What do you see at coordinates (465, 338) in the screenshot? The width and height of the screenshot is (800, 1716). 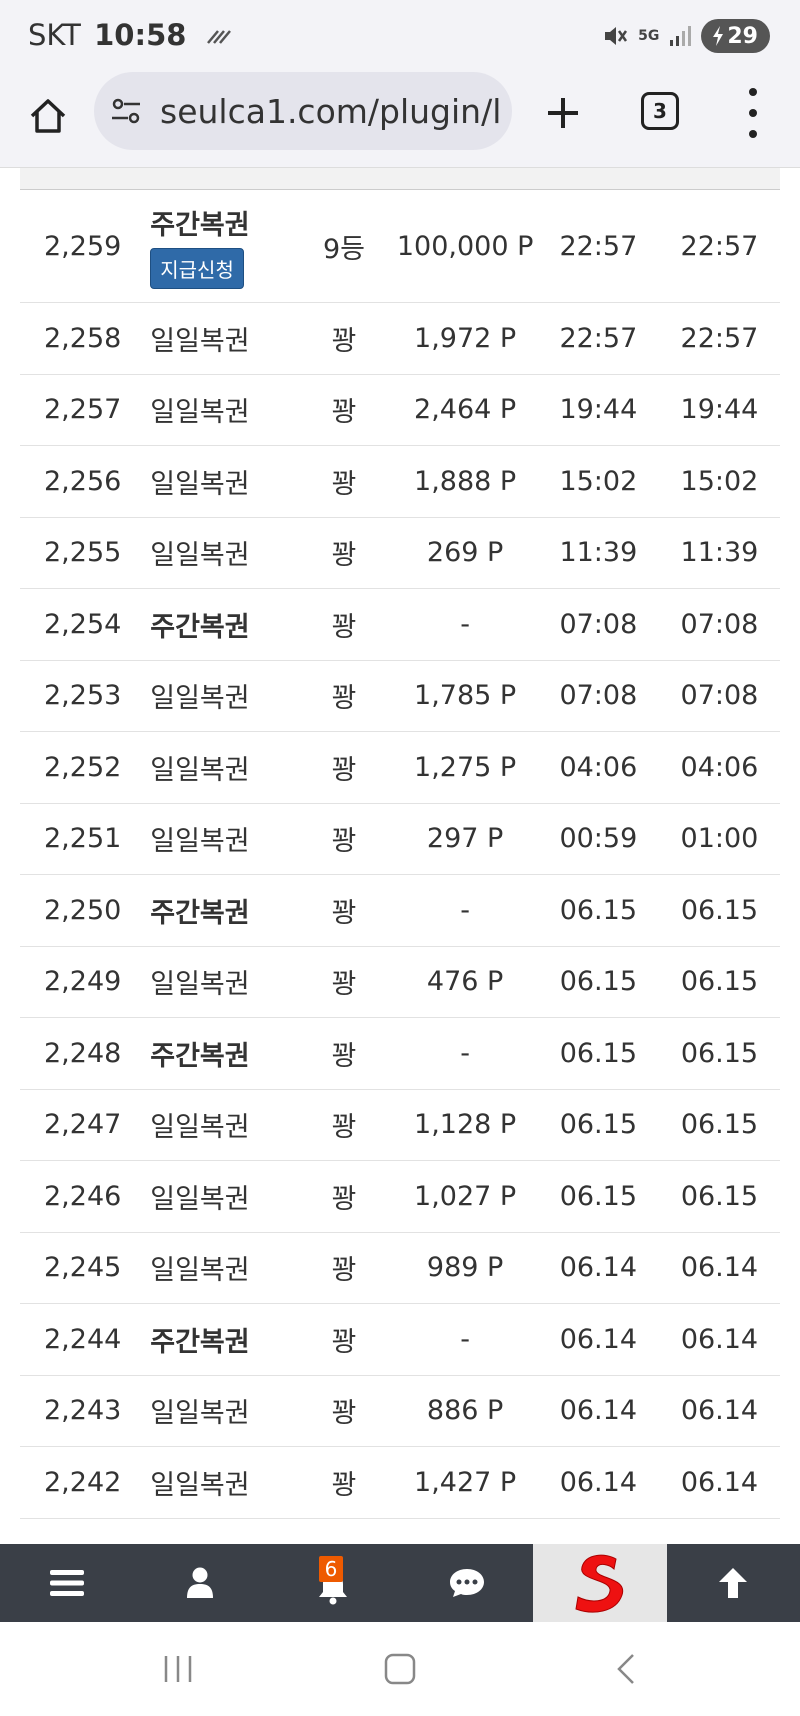 I see `prize: 1,972 P` at bounding box center [465, 338].